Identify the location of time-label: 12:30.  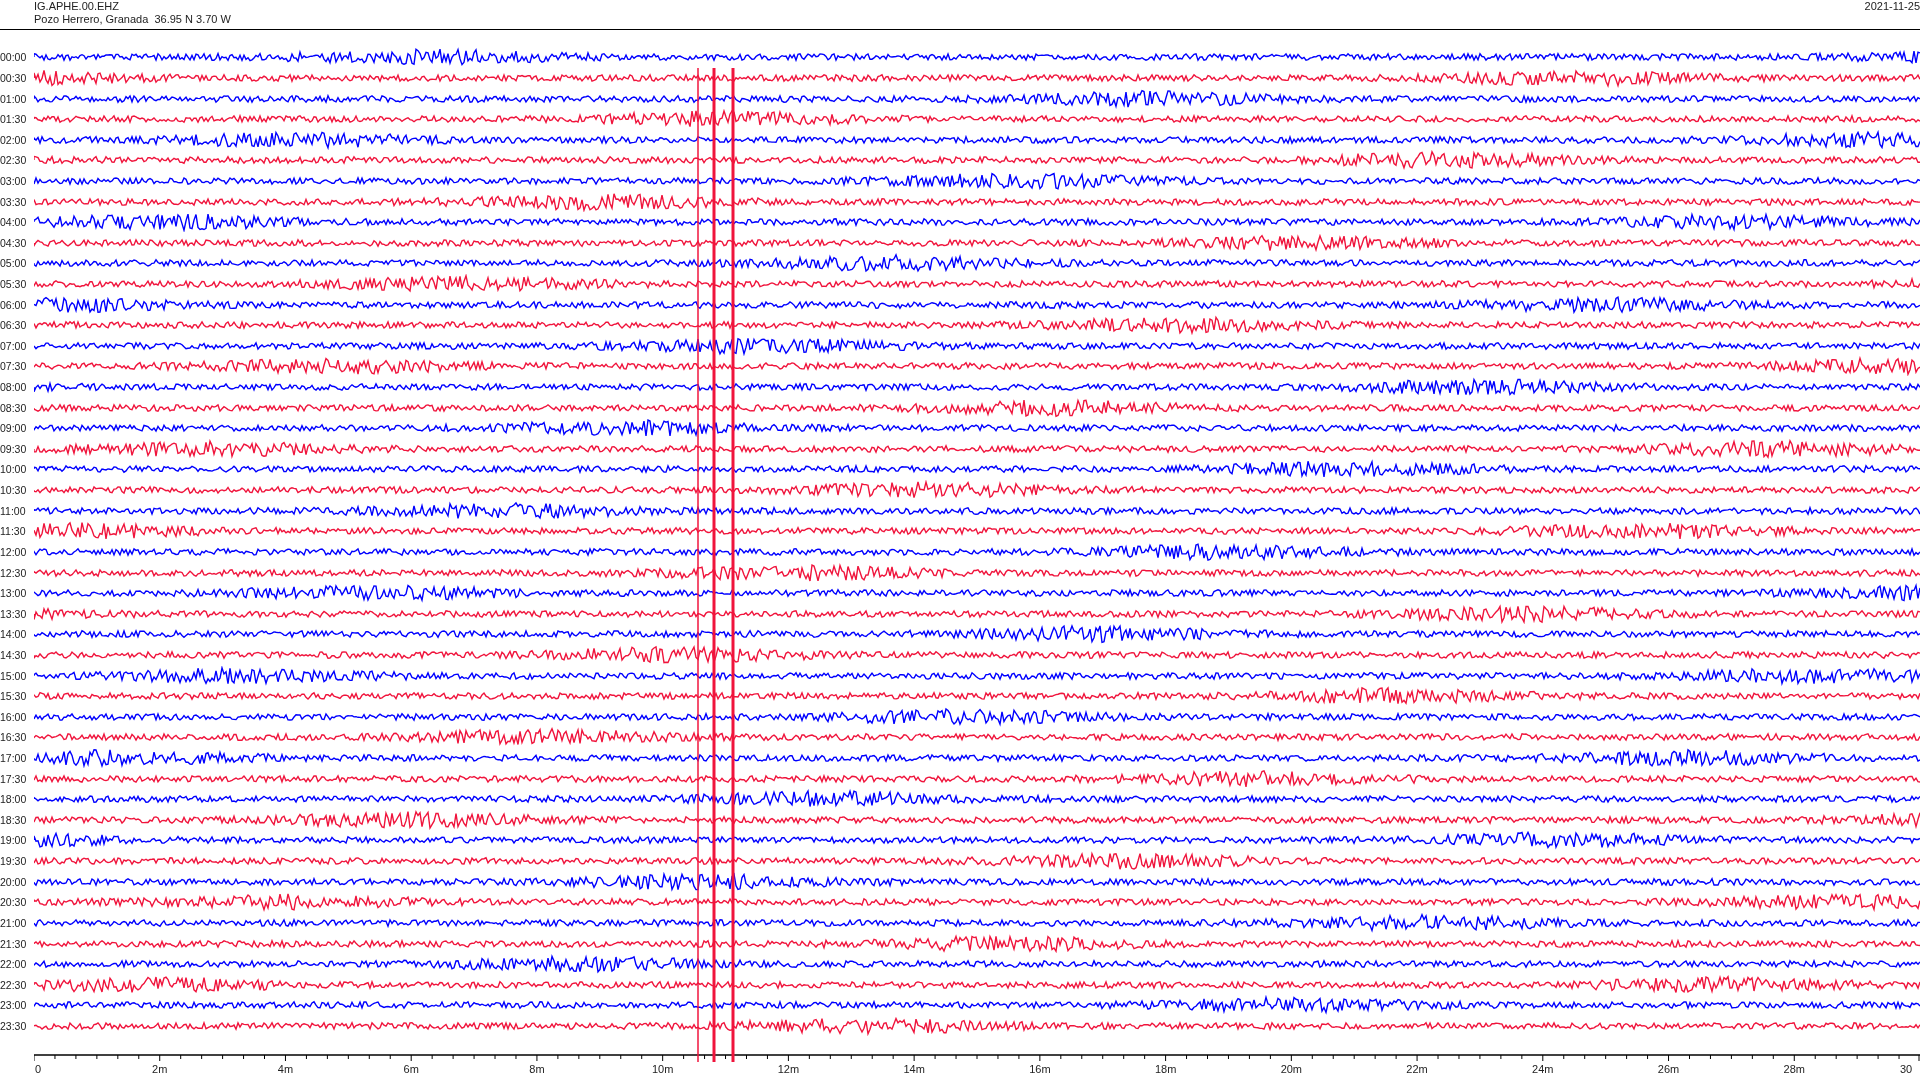
(14, 572).